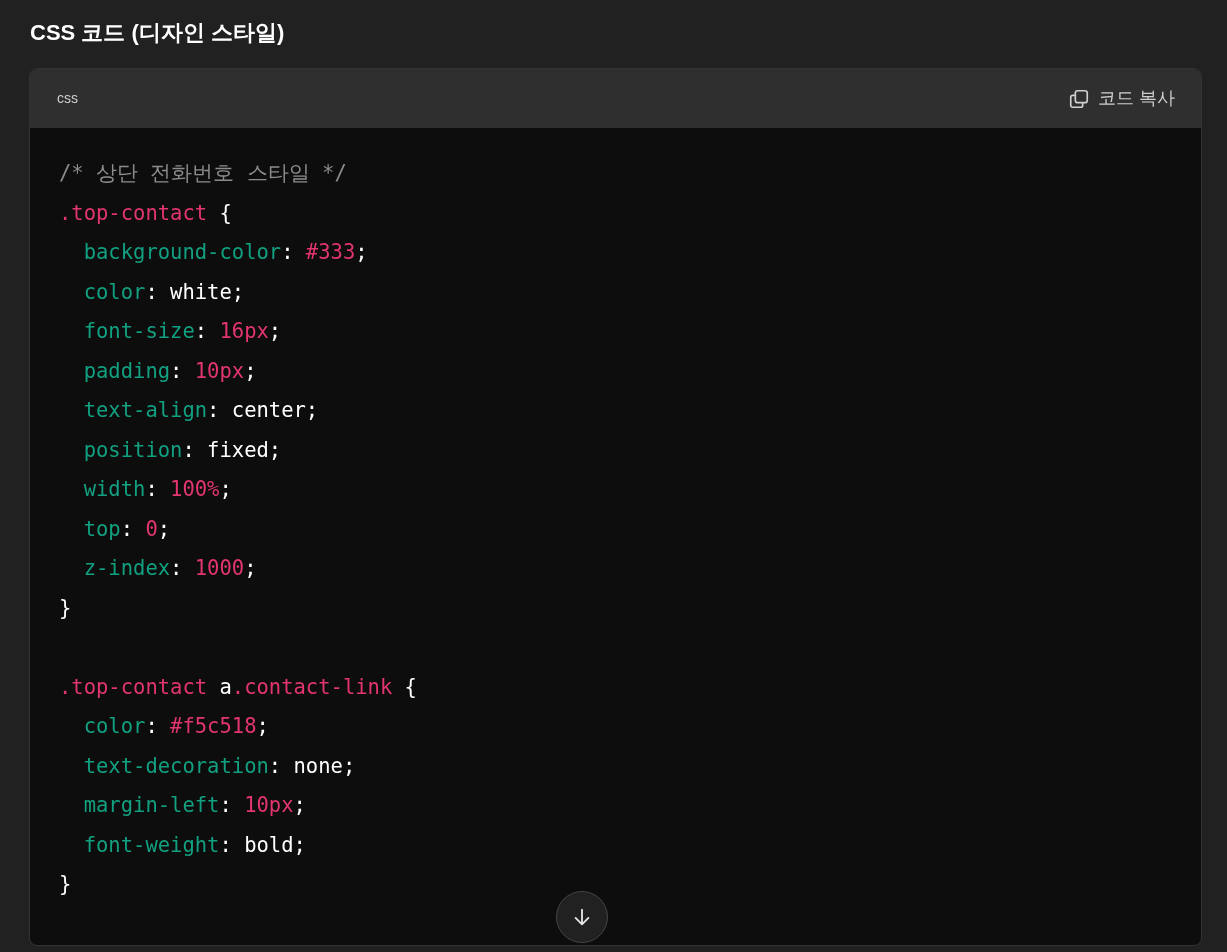 This screenshot has width=1227, height=952. I want to click on code-line: text-align: center;, so click(201, 410).